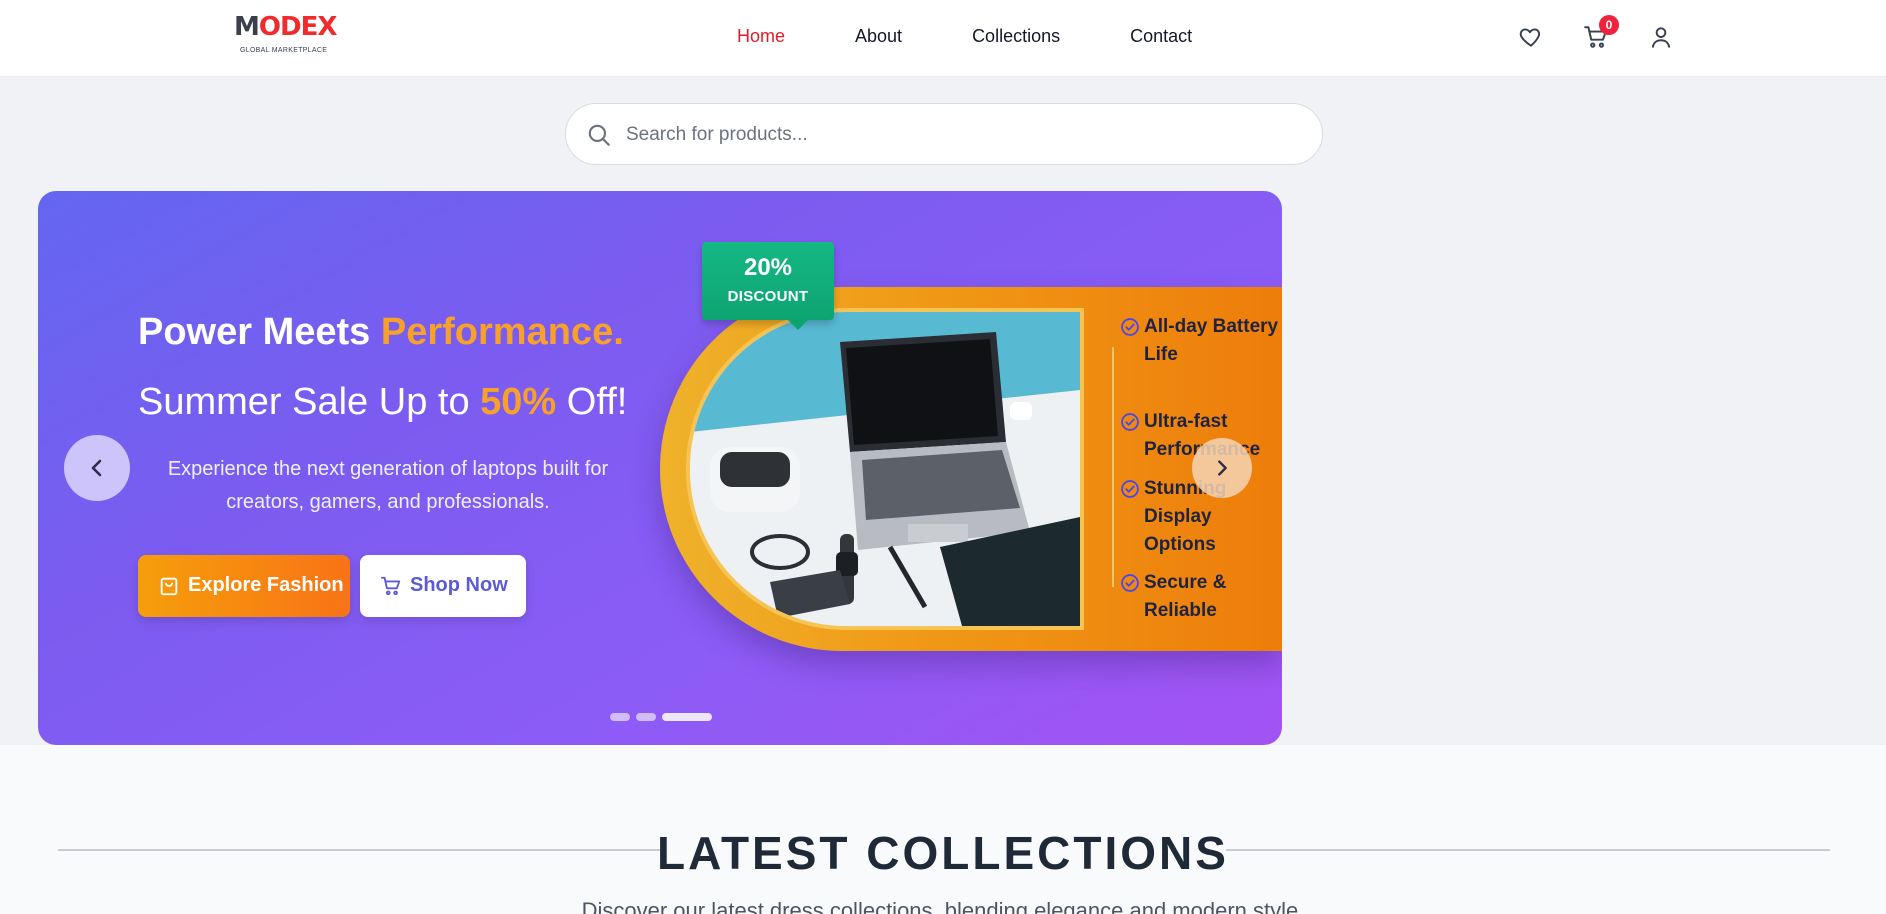 This screenshot has width=1886, height=914. I want to click on badge-pointer, so click(798, 324).